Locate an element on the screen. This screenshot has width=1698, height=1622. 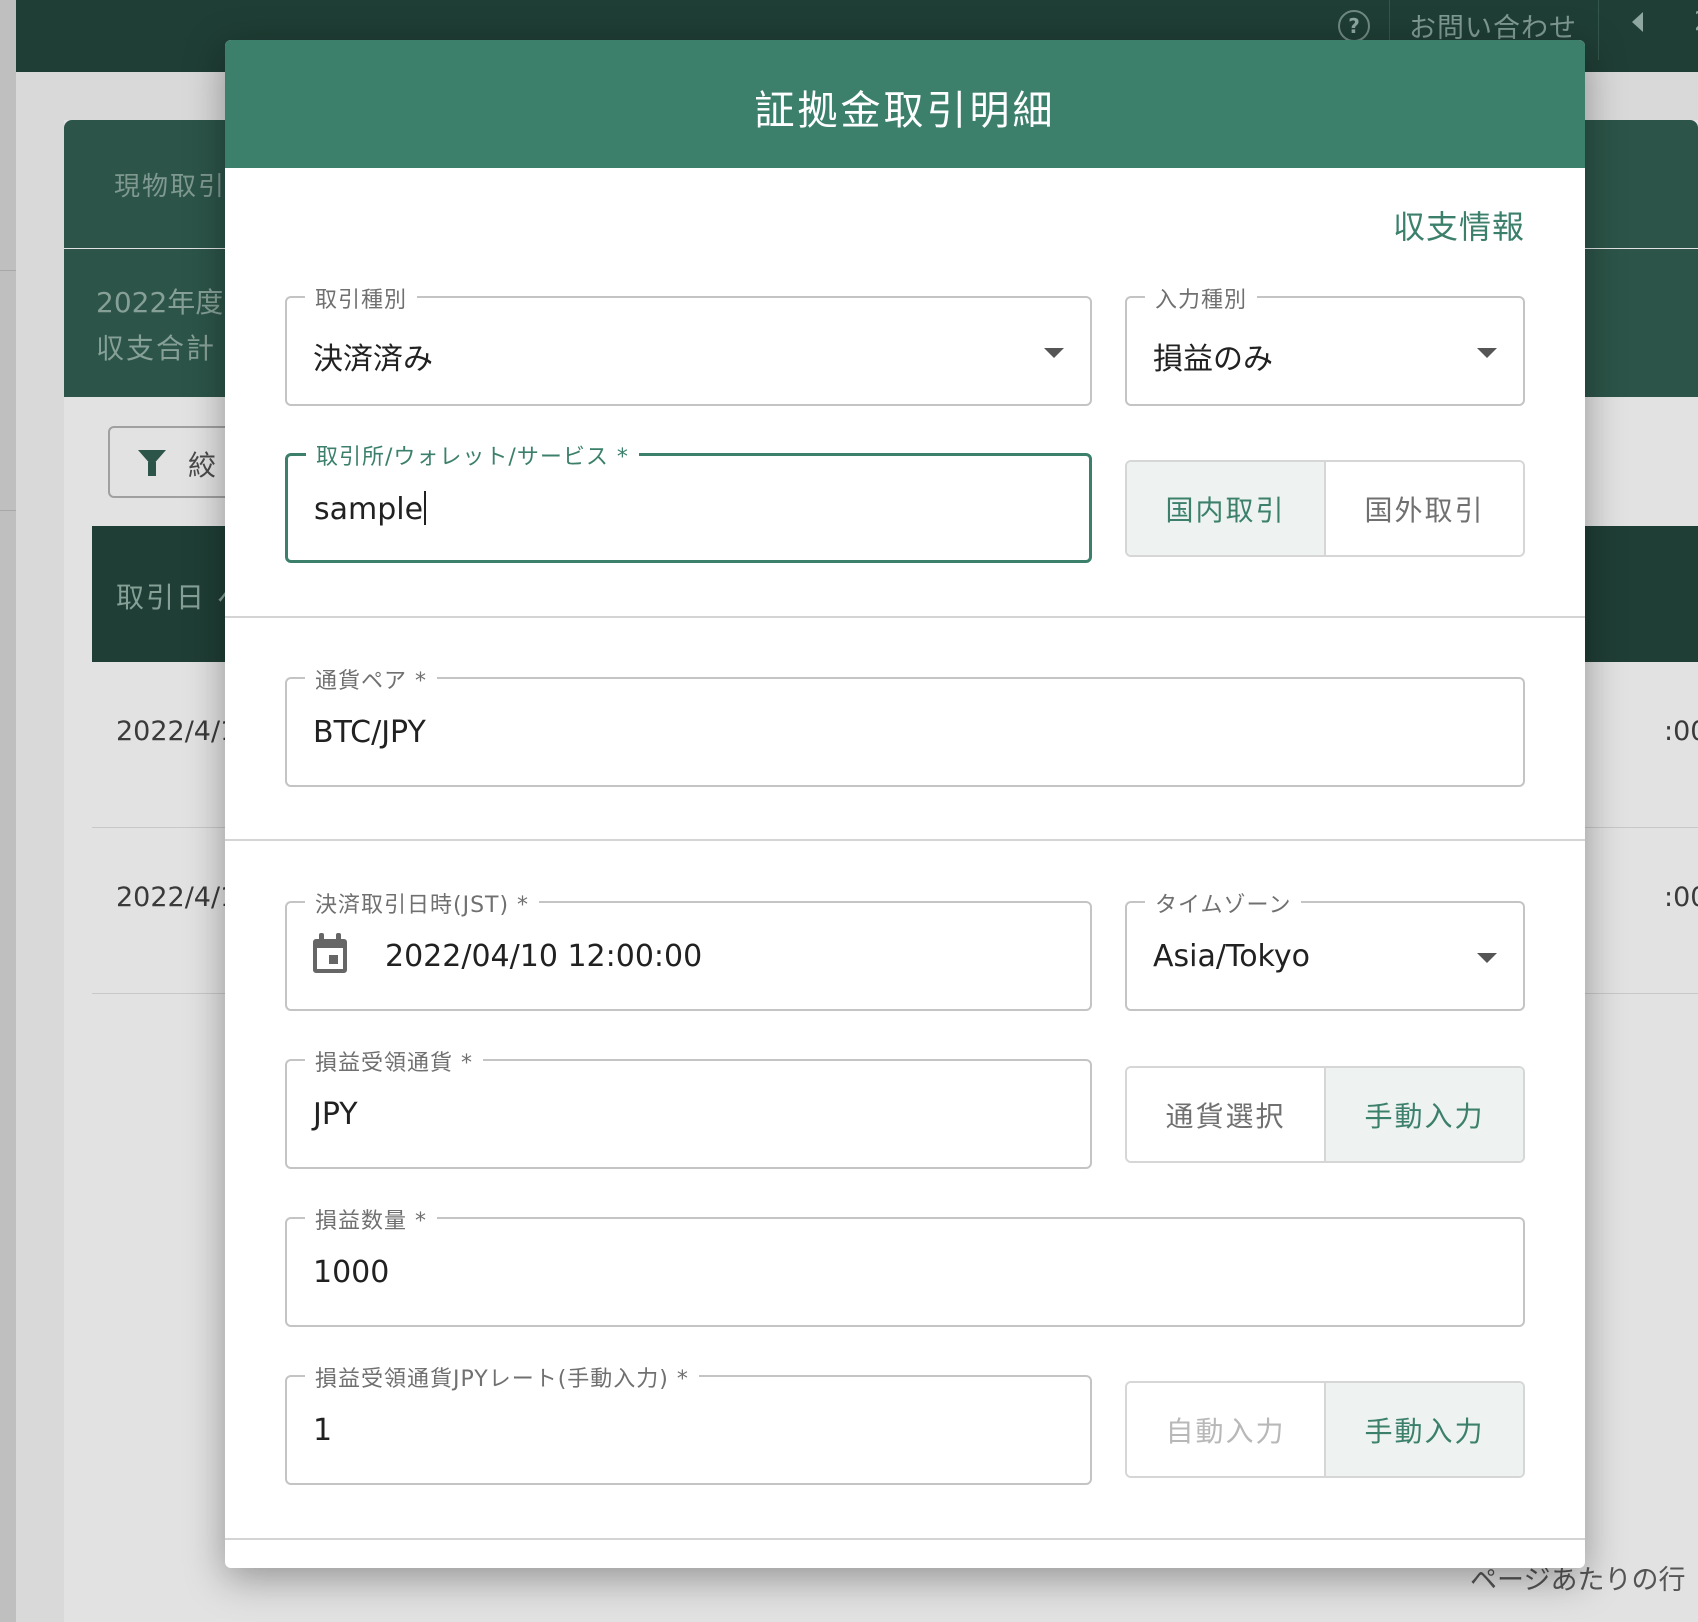
currency-pair-input: 通貨ペア * BTC/JPY is located at coordinates (905, 725).